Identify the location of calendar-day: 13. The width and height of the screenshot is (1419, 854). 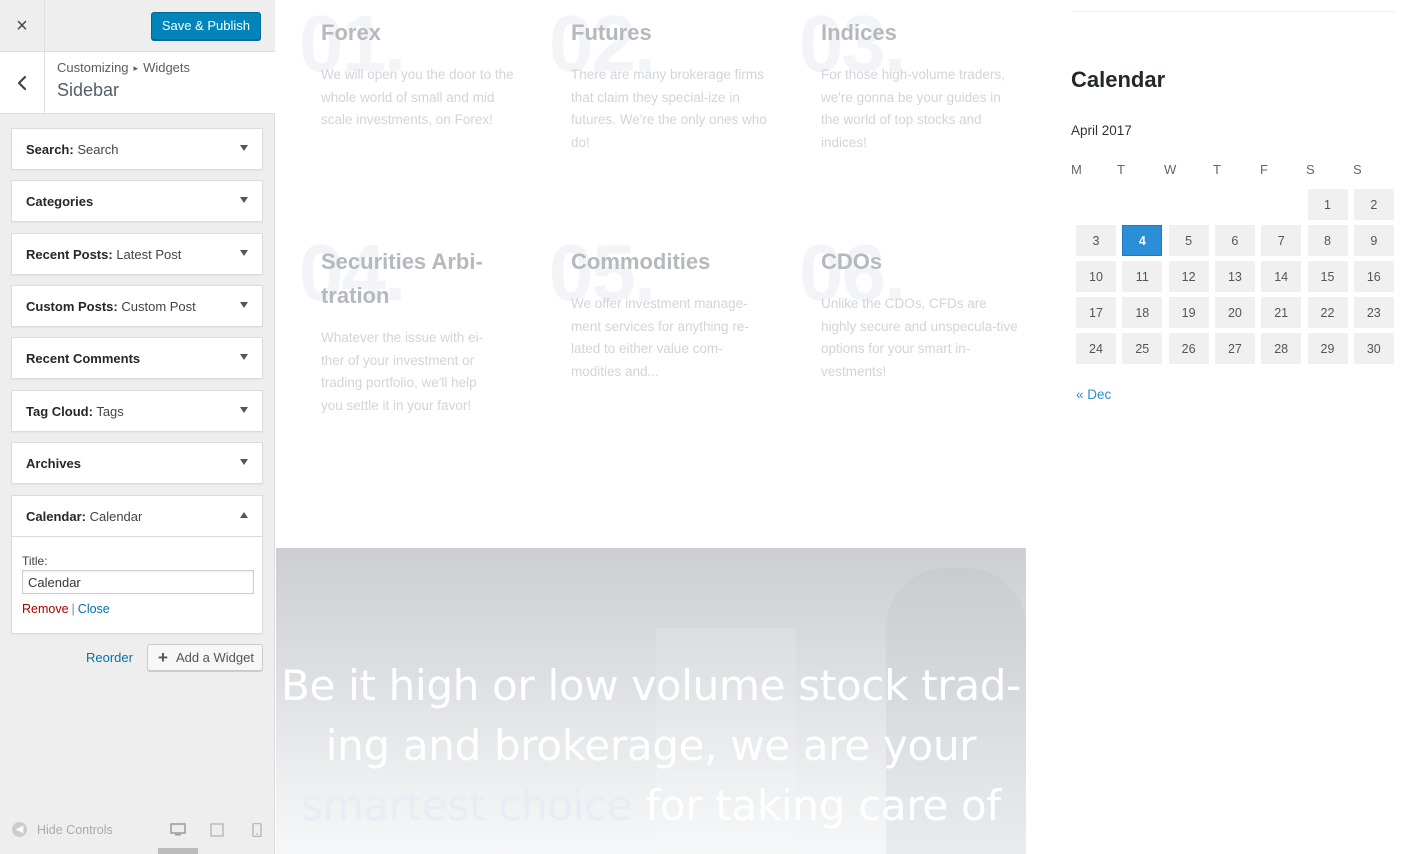
(1234, 276).